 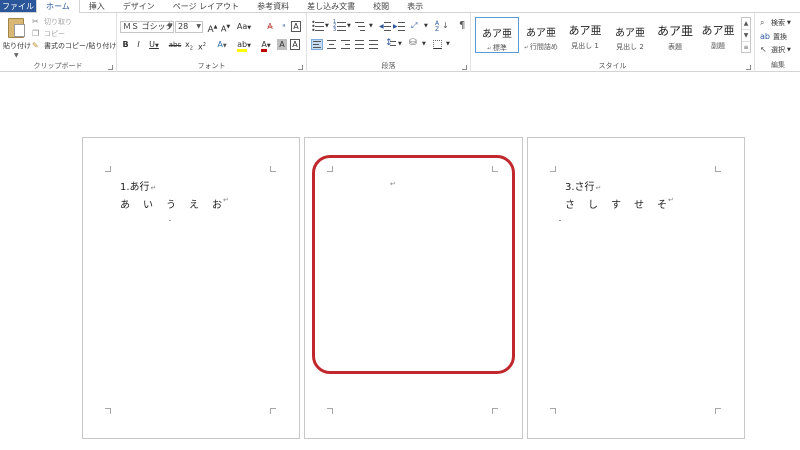 I want to click on styles-gallery-scroll: ▲ ▼ ≡, so click(x=746, y=35).